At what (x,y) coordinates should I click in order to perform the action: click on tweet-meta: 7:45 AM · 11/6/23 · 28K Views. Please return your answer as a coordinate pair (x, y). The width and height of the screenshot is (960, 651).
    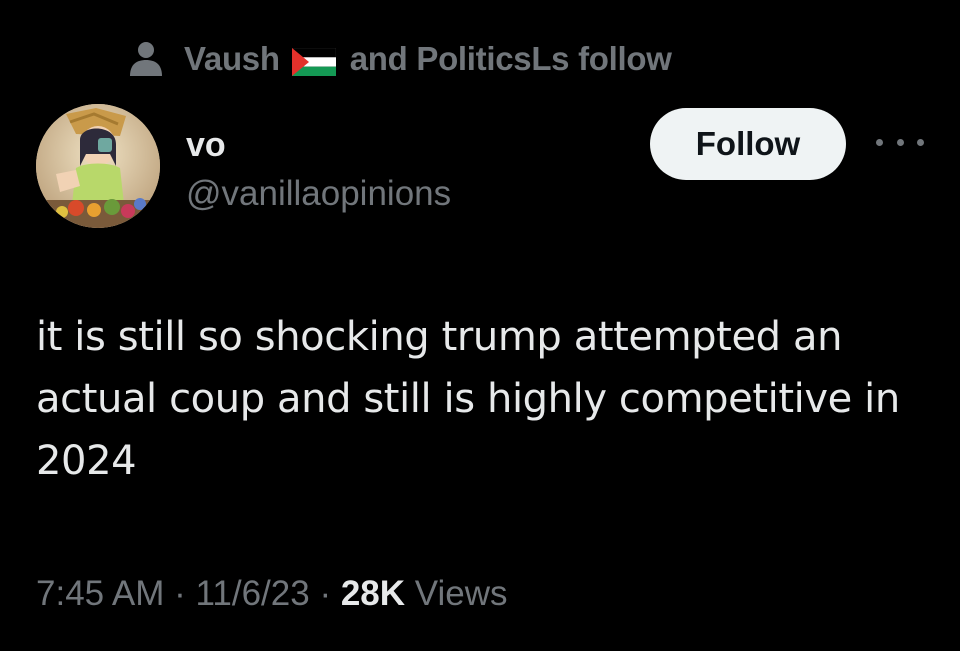
    Looking at the image, I should click on (272, 594).